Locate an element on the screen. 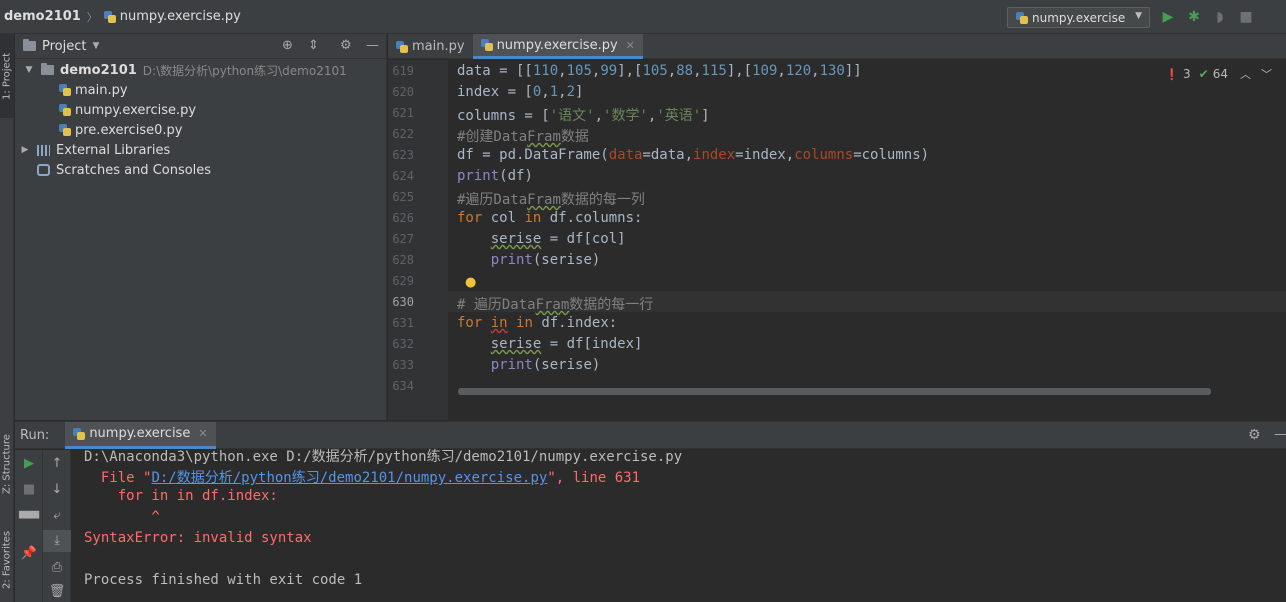 This screenshot has height=602, width=1286. code-line: serise = df[index] is located at coordinates (550, 344).